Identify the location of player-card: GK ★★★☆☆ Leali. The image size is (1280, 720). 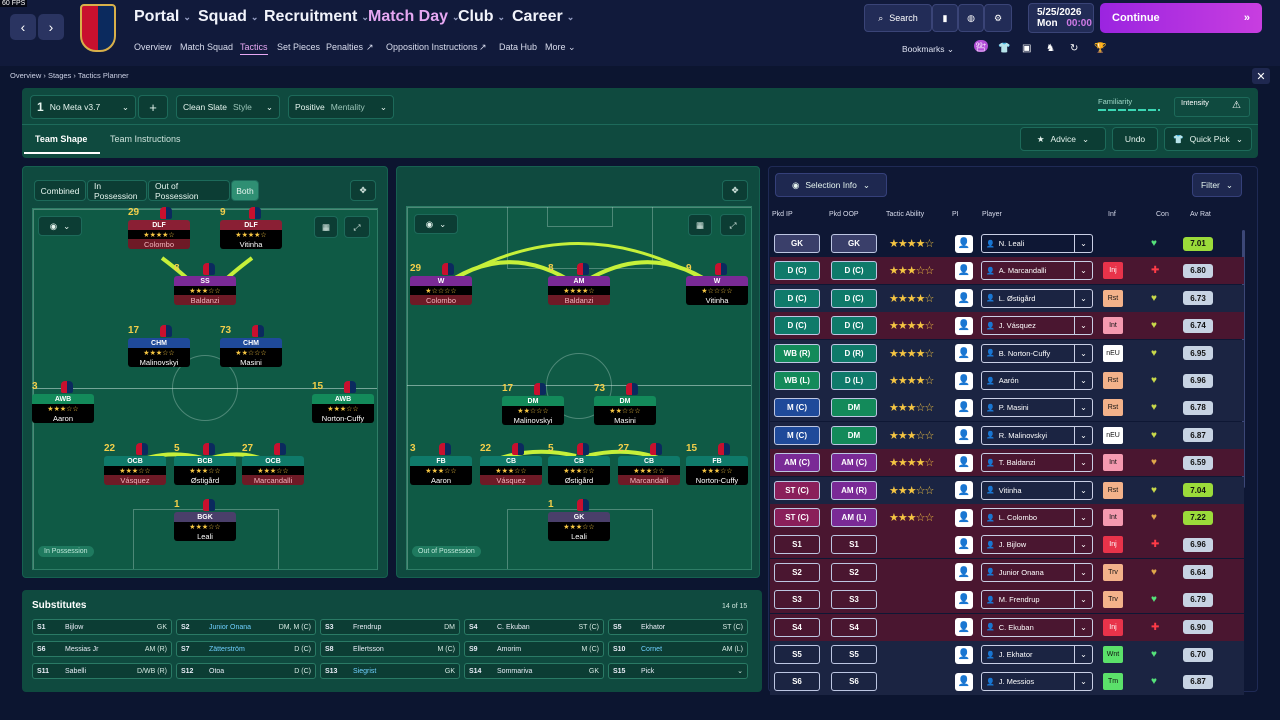
(579, 526).